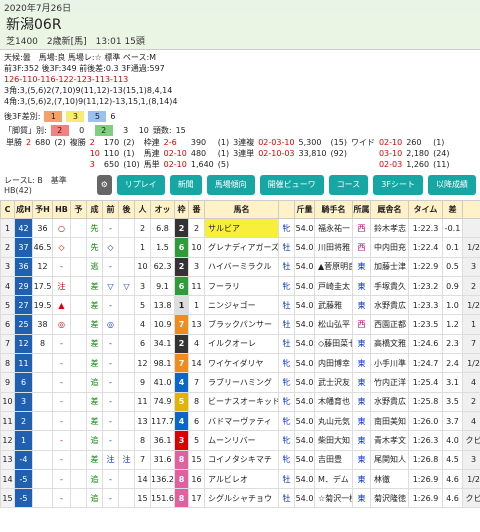 The image size is (480, 532). Describe the element at coordinates (389, 344) in the screenshot. I see `trainer-name: 高橋文雅` at that location.